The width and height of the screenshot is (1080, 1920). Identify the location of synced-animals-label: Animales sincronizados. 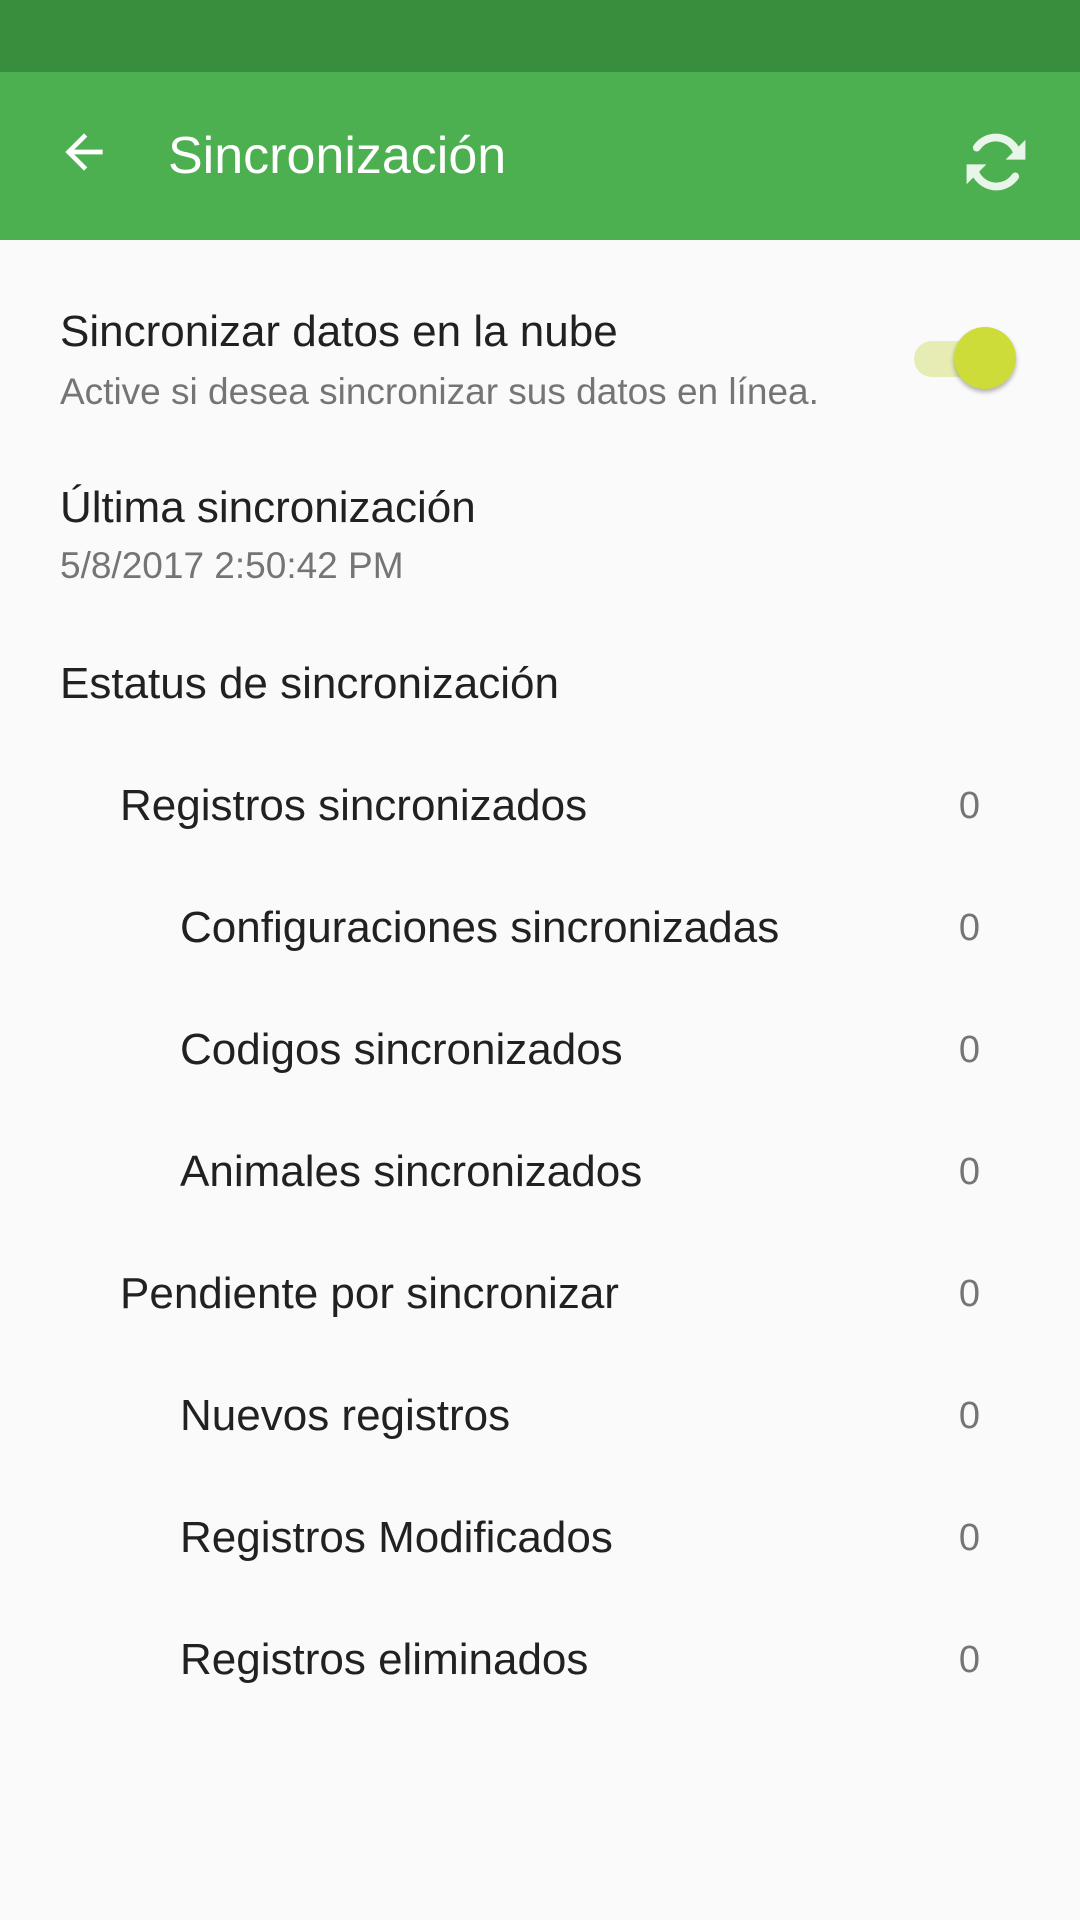
(411, 1171).